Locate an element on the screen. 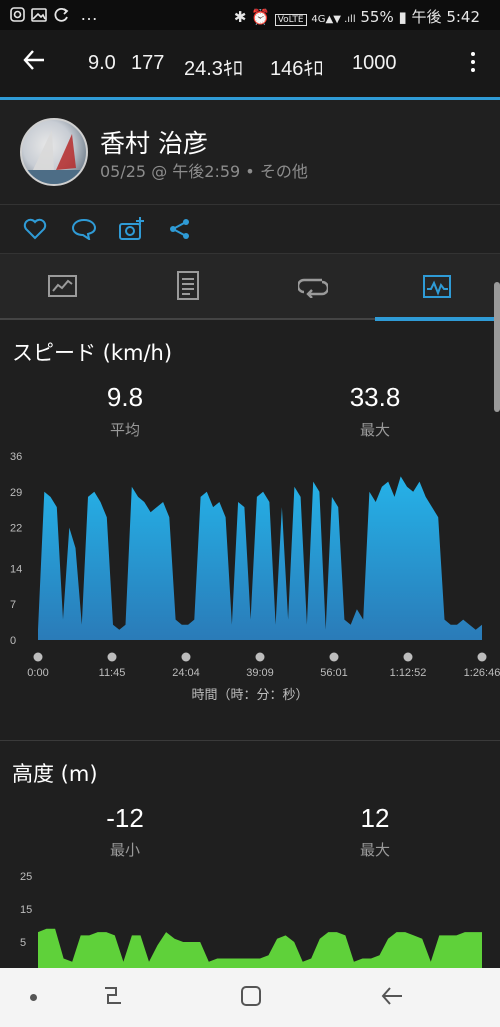  recents-icon is located at coordinates (113, 998).